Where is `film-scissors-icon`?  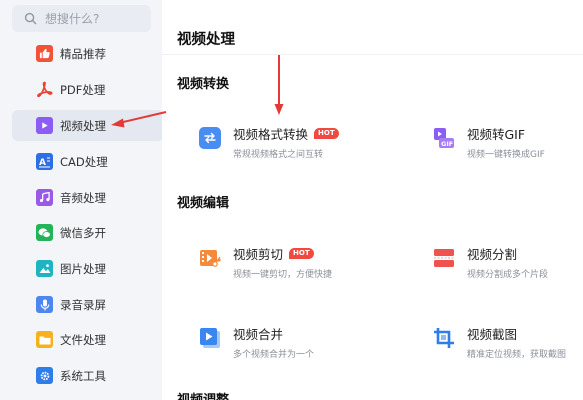 film-scissors-icon is located at coordinates (210, 258).